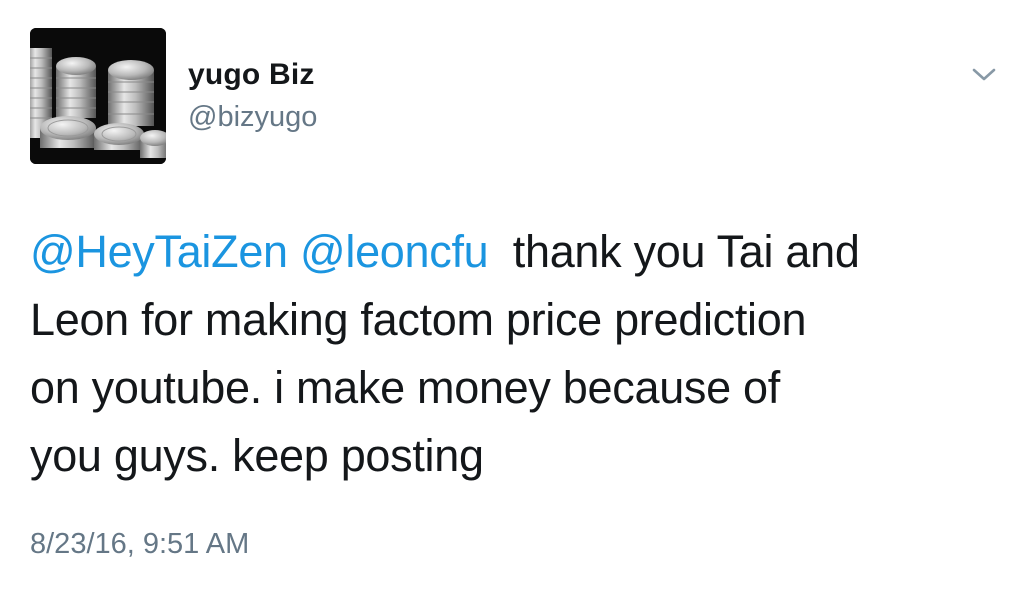  Describe the element at coordinates (159, 251) in the screenshot. I see `mention-link: @HeyTaiZen` at that location.